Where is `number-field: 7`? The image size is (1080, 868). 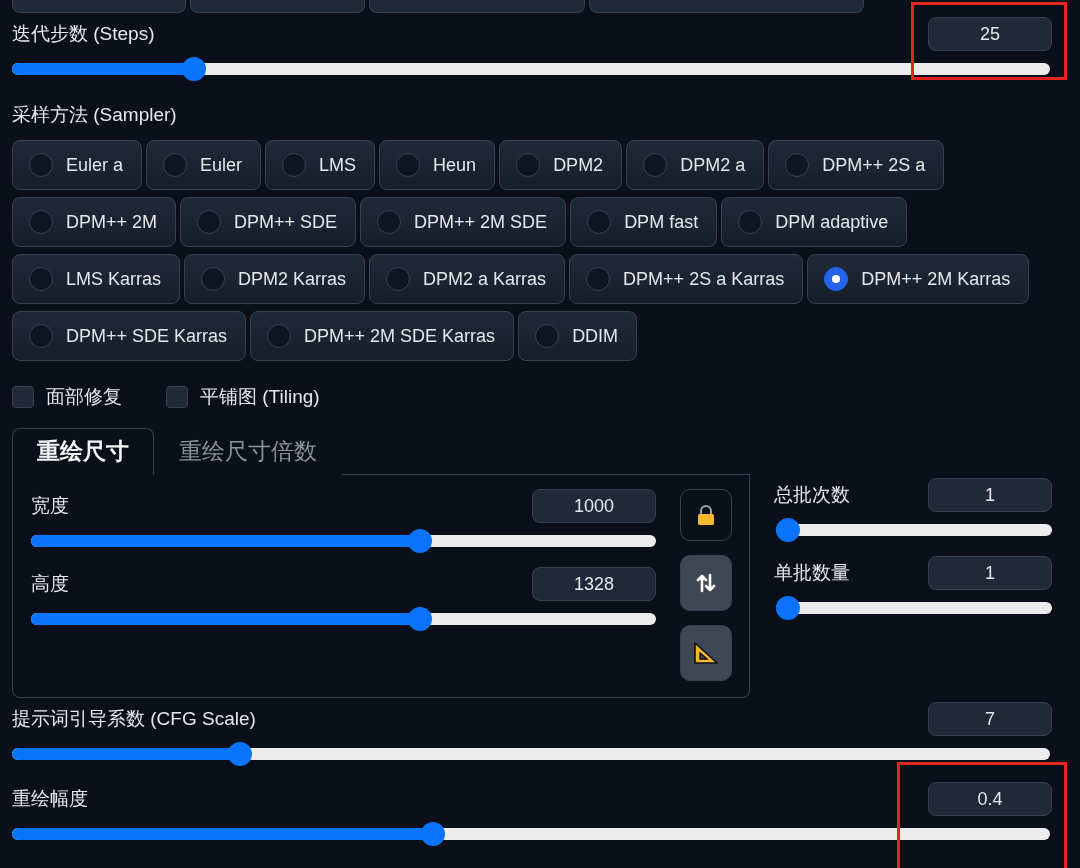
number-field: 7 is located at coordinates (990, 719).